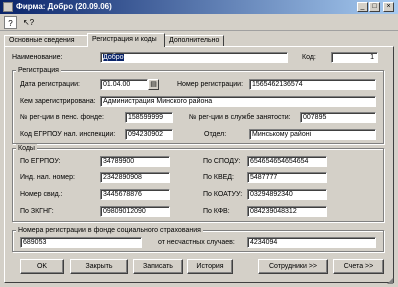  I want to click on tax-number-label: Инд. нал. номер:, so click(47, 177).